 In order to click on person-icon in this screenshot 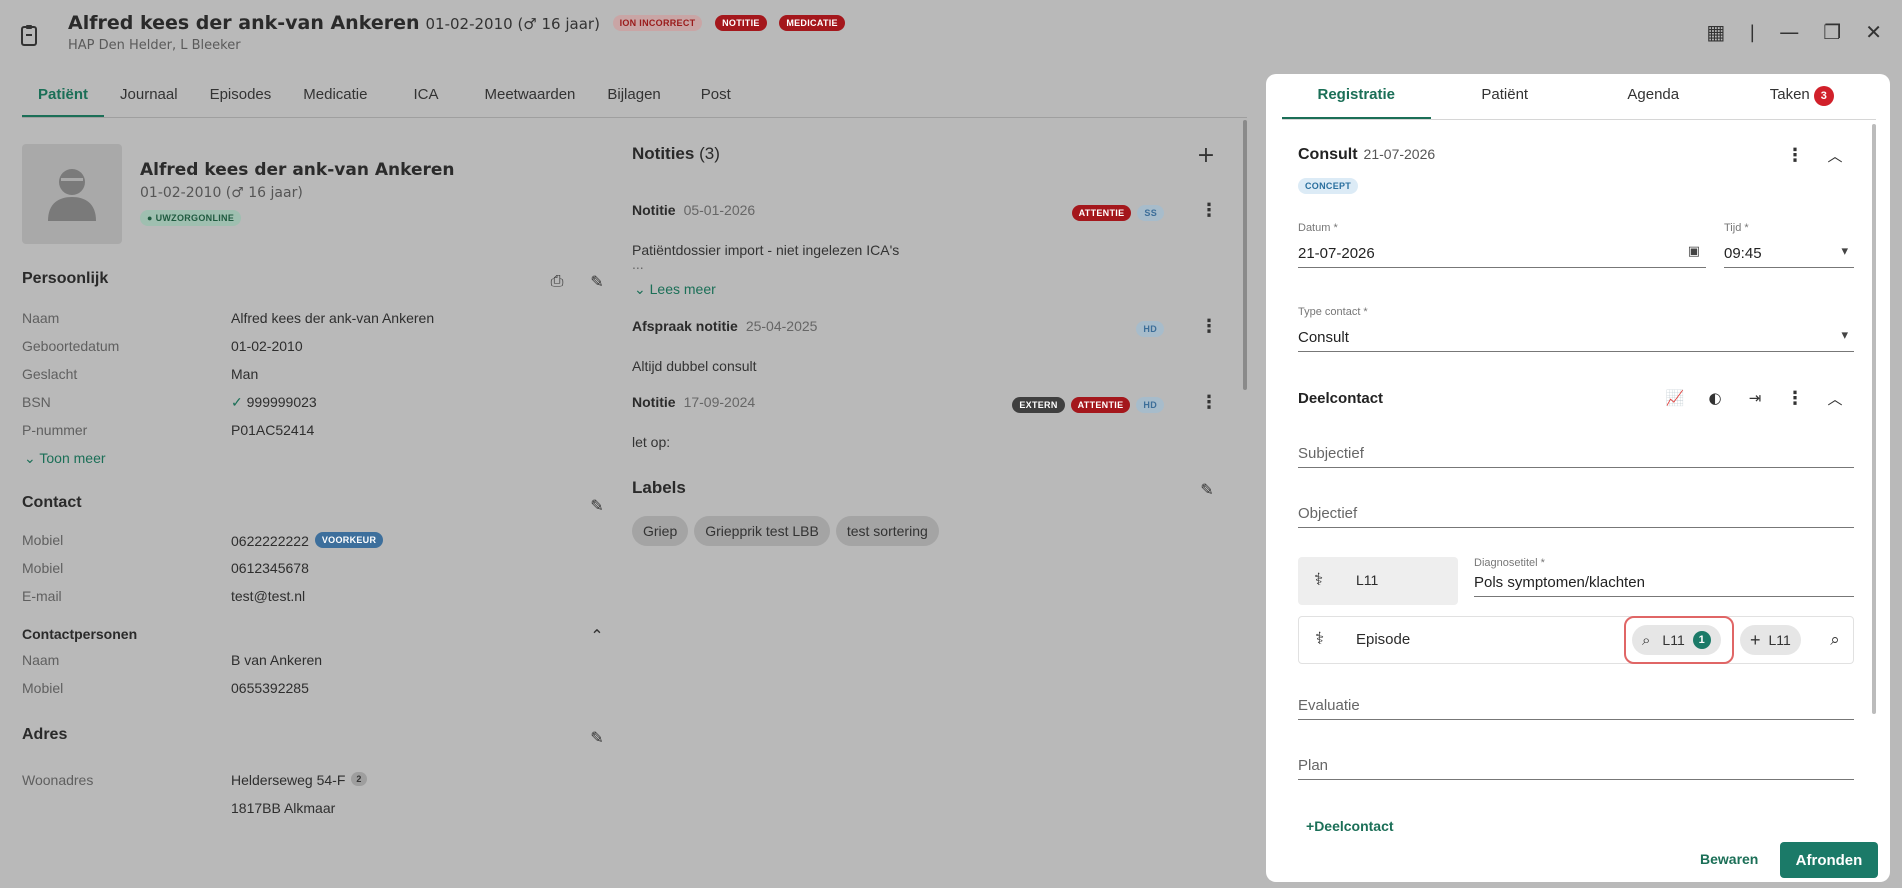, I will do `click(72, 195)`.